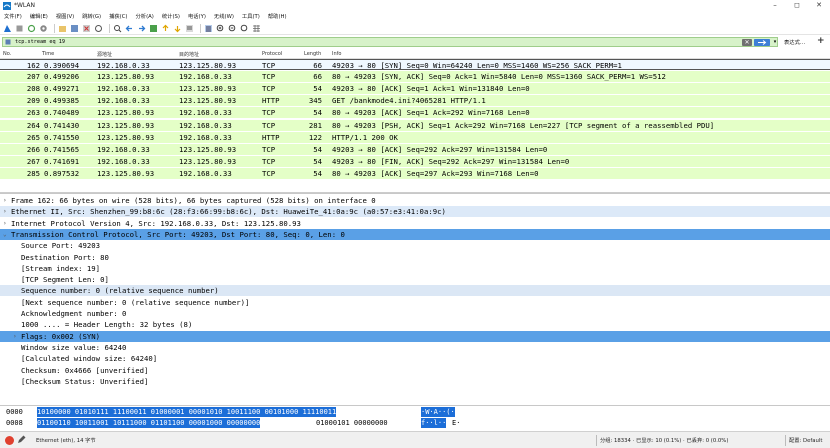  Describe the element at coordinates (126, 173) in the screenshot. I see `packet-cell-src: 123.125.80.93` at that location.